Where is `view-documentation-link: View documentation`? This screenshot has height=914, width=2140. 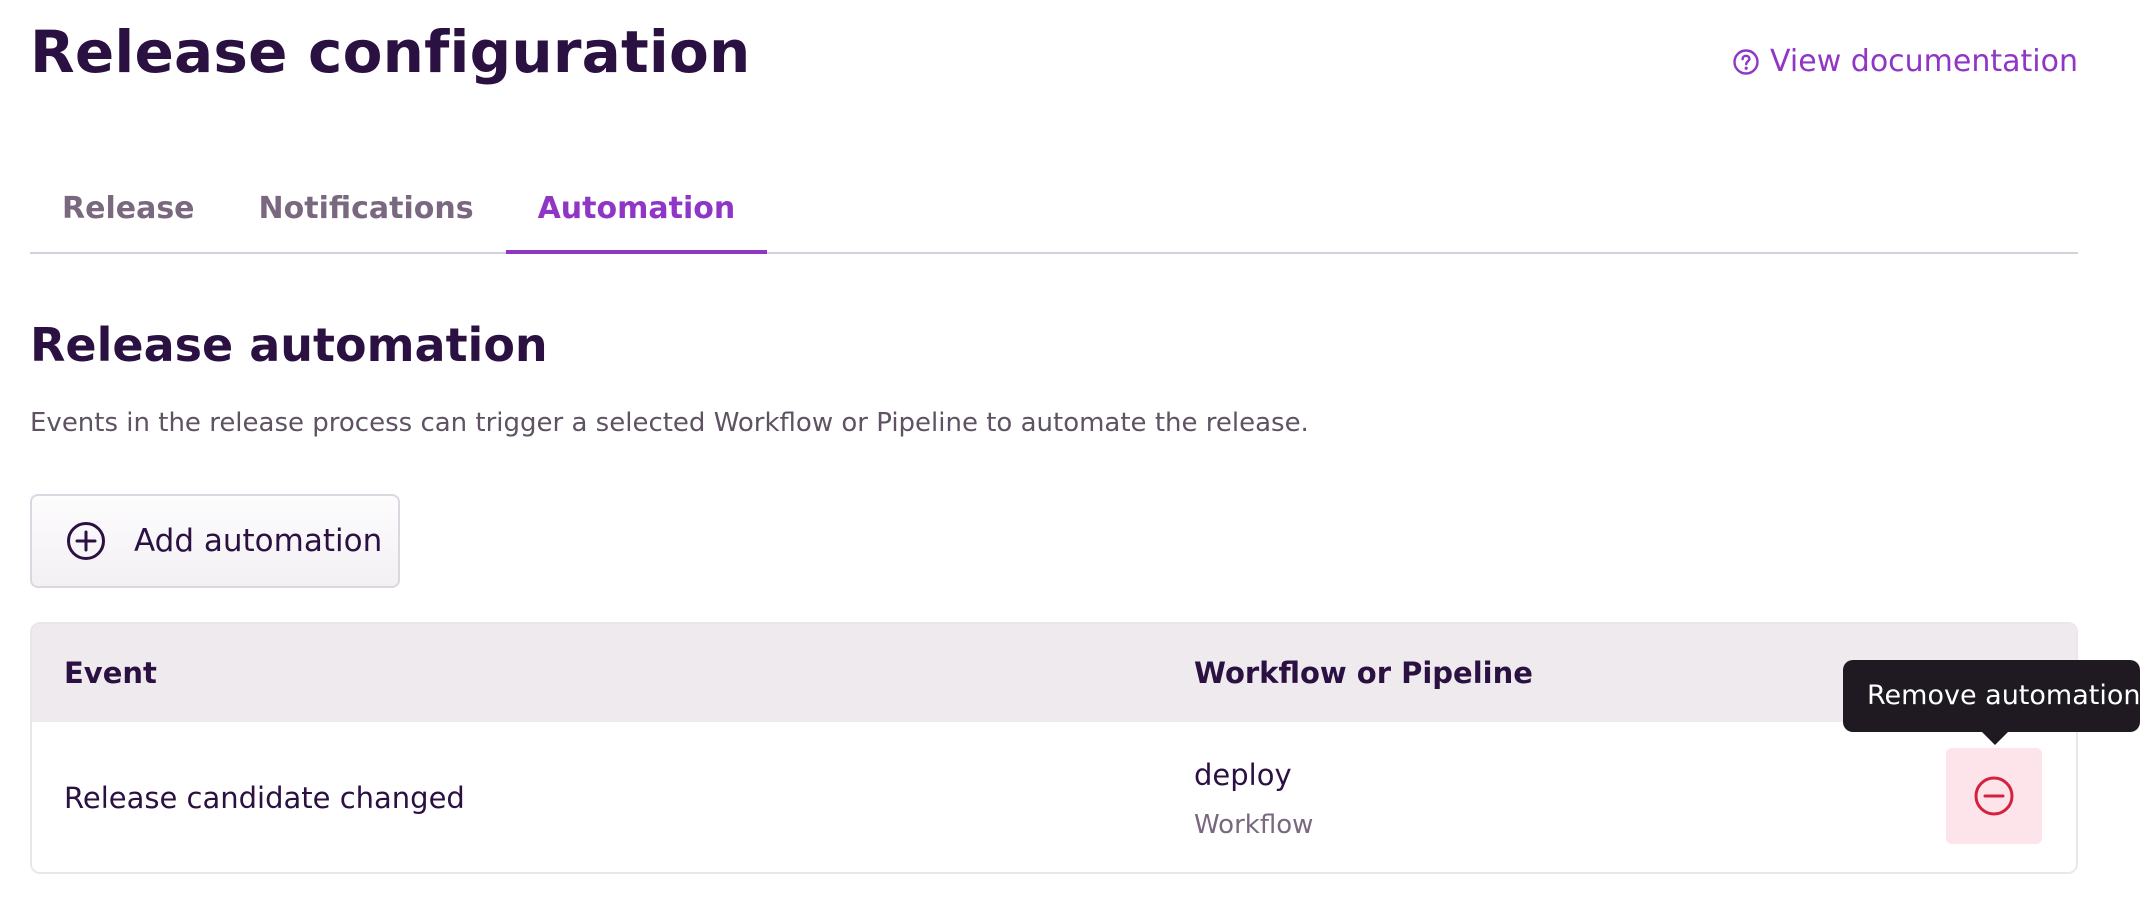 view-documentation-link: View documentation is located at coordinates (1905, 61).